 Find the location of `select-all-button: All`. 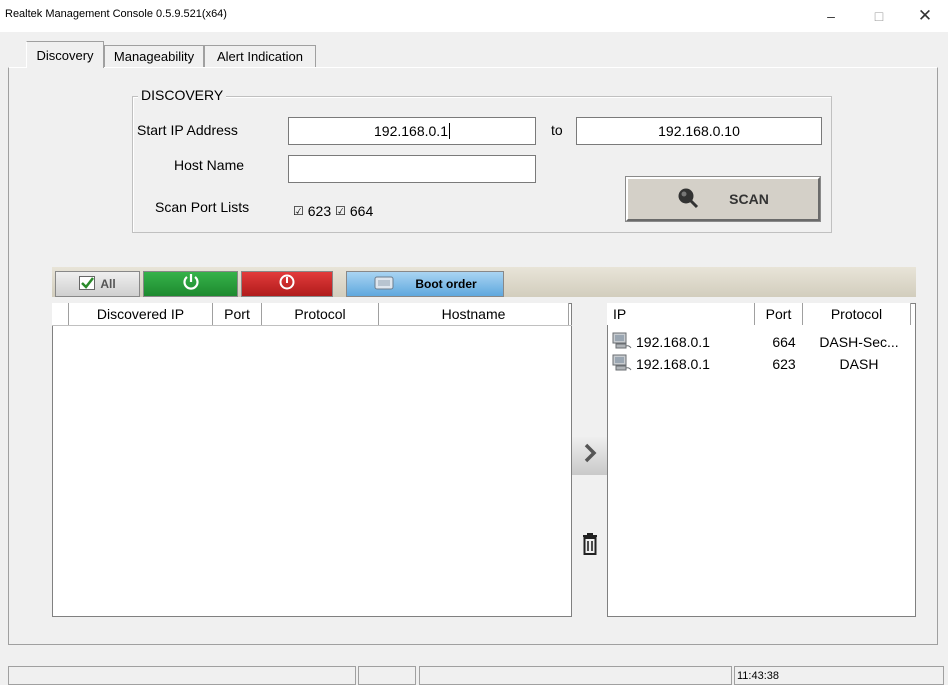

select-all-button: All is located at coordinates (97, 284).